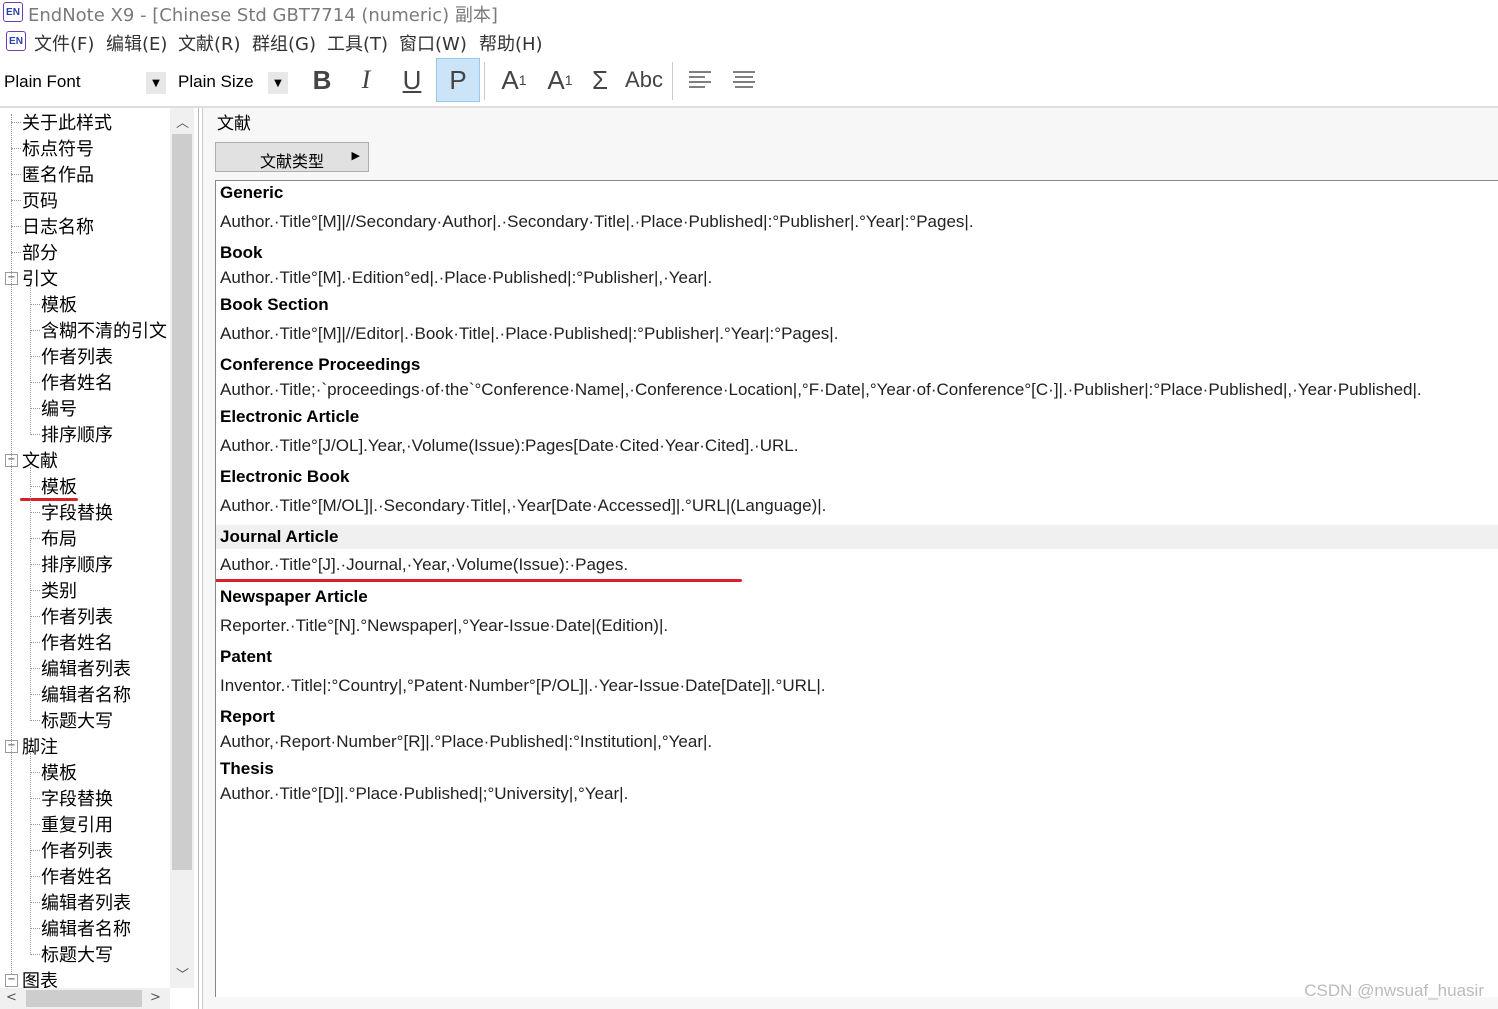 The width and height of the screenshot is (1498, 1009). What do you see at coordinates (58, 148) in the screenshot?
I see `tree-item: 标点符号` at bounding box center [58, 148].